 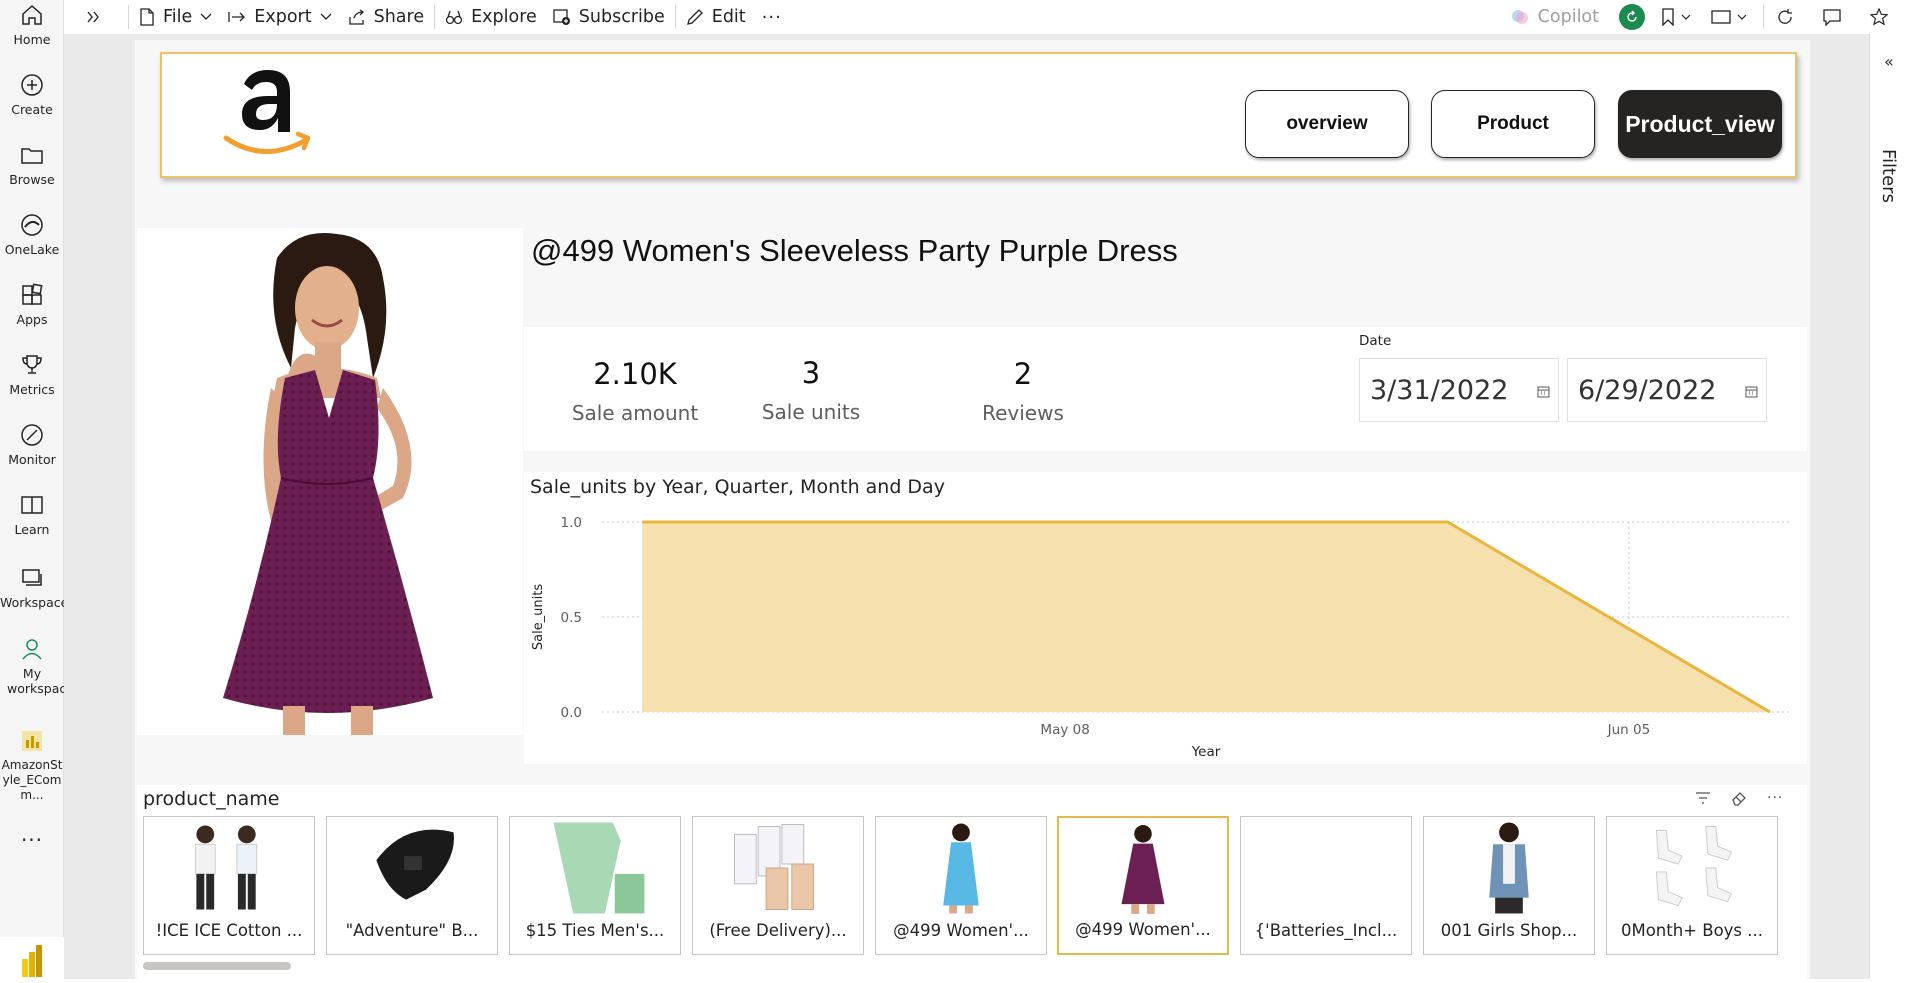 What do you see at coordinates (211, 799) in the screenshot?
I see `slicer-title: product_name` at bounding box center [211, 799].